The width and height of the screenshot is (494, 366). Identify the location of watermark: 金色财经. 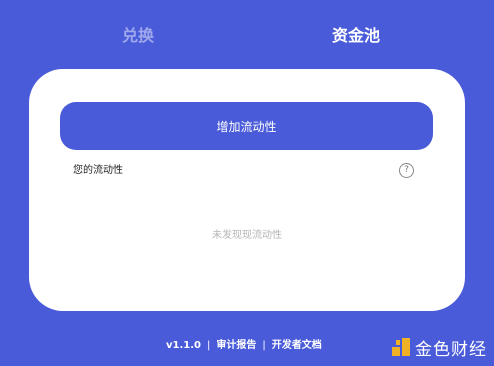
(439, 348).